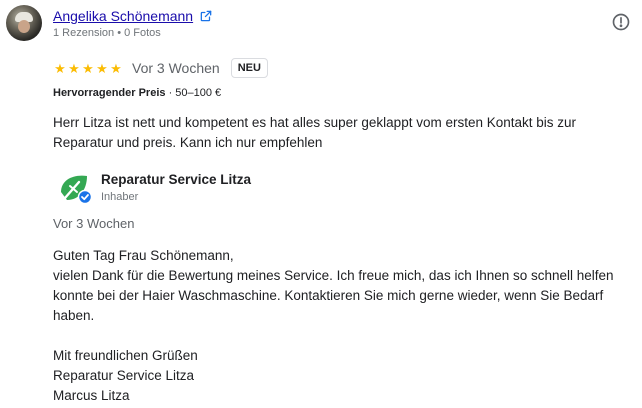 The image size is (642, 408). I want to click on new-badge: NEU, so click(249, 68).